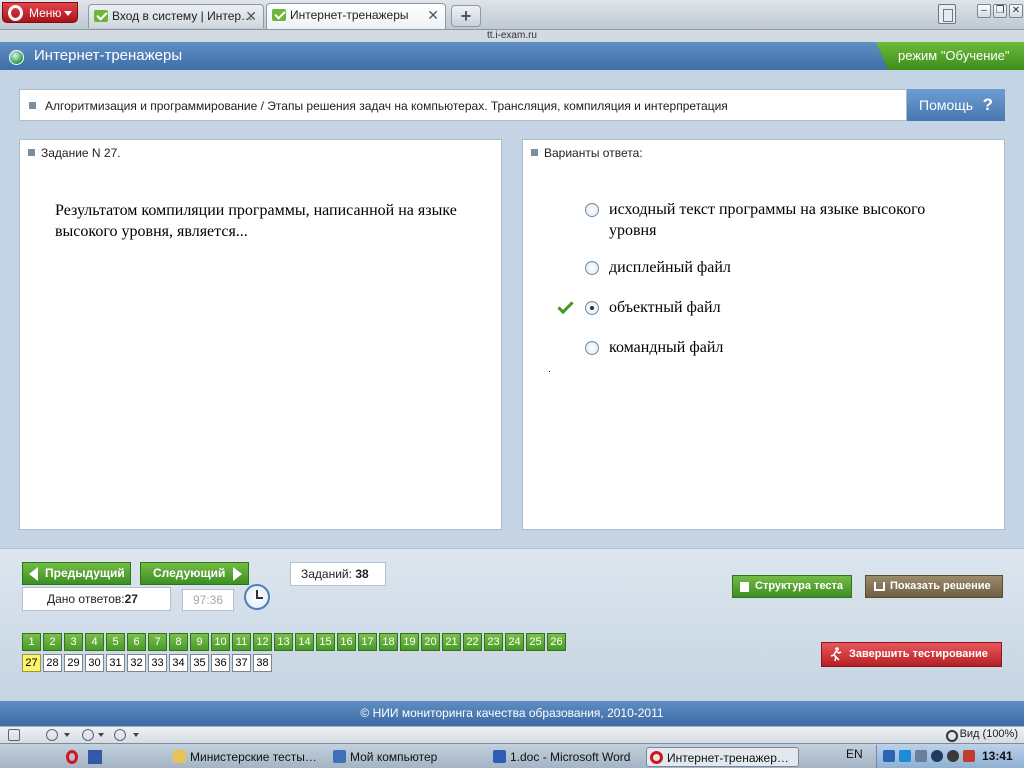  Describe the element at coordinates (33, 574) in the screenshot. I see `arrow-left-icon` at that location.